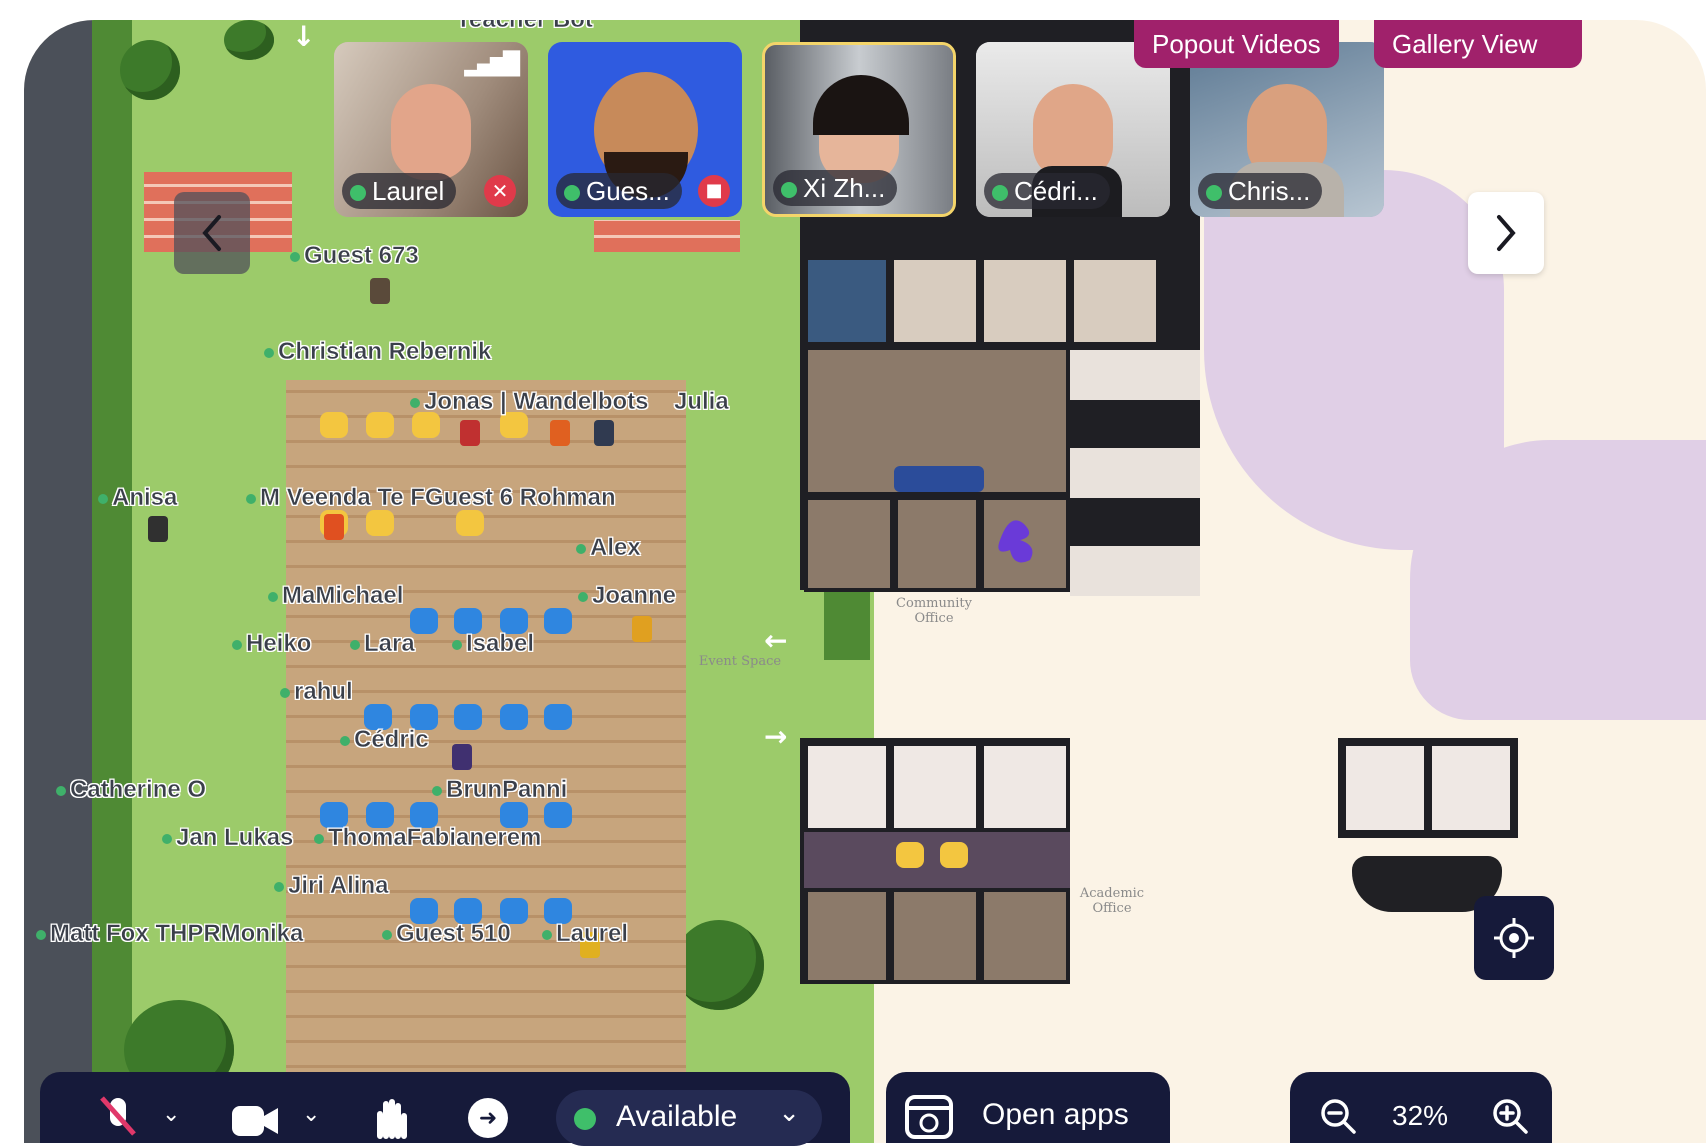  I want to click on player-name: Heiko, so click(272, 644).